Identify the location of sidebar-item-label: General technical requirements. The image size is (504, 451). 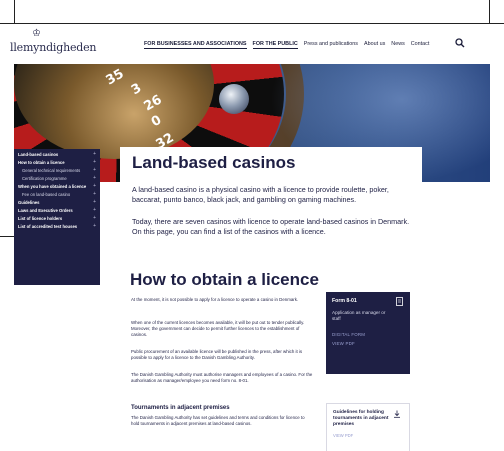
(51, 170).